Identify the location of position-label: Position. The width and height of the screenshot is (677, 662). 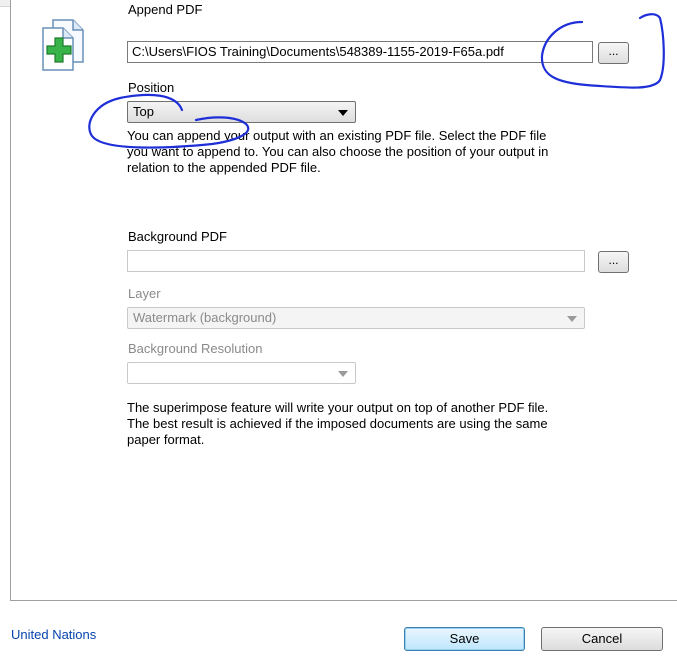
(151, 87).